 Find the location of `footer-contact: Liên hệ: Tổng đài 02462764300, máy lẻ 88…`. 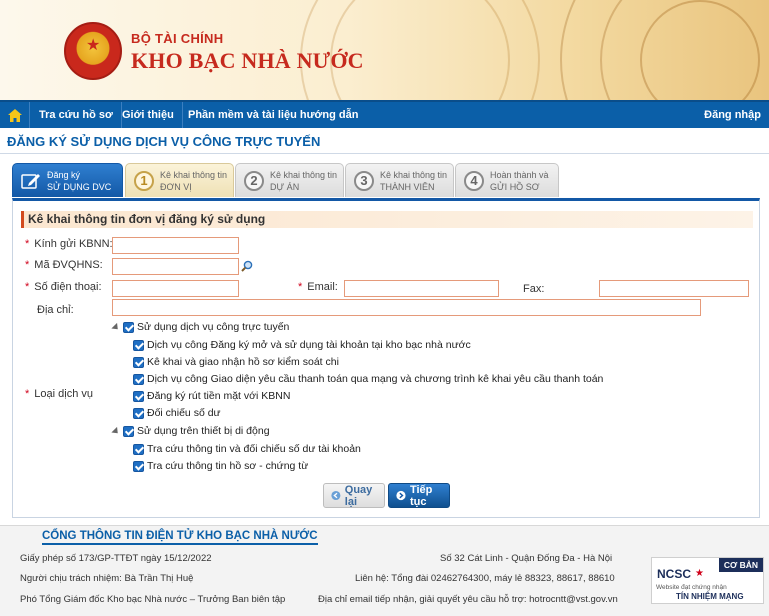

footer-contact: Liên hệ: Tổng đài 02462764300, máy lẻ 88… is located at coordinates (485, 578).